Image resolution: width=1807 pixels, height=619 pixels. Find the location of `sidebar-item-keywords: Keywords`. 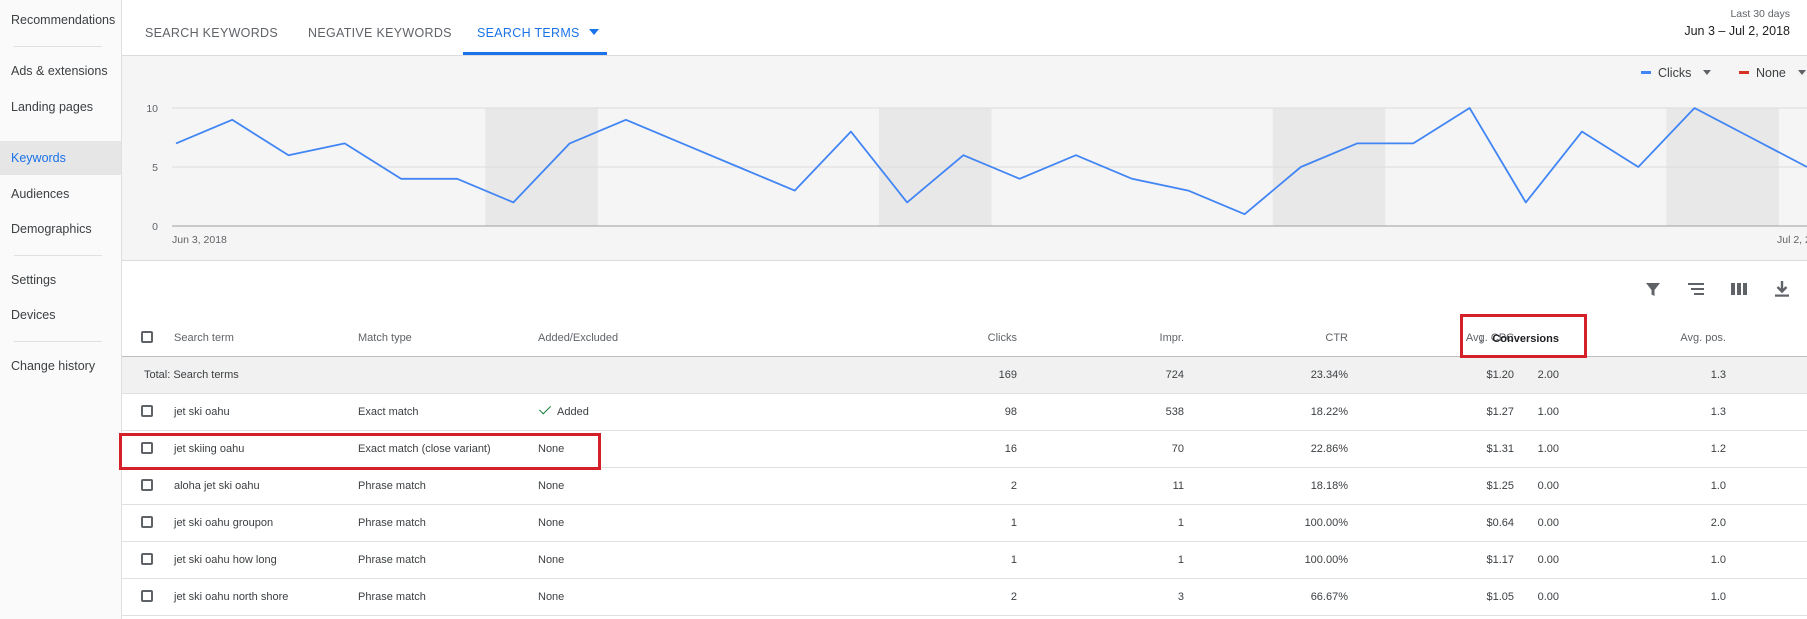

sidebar-item-keywords: Keywords is located at coordinates (60, 158).